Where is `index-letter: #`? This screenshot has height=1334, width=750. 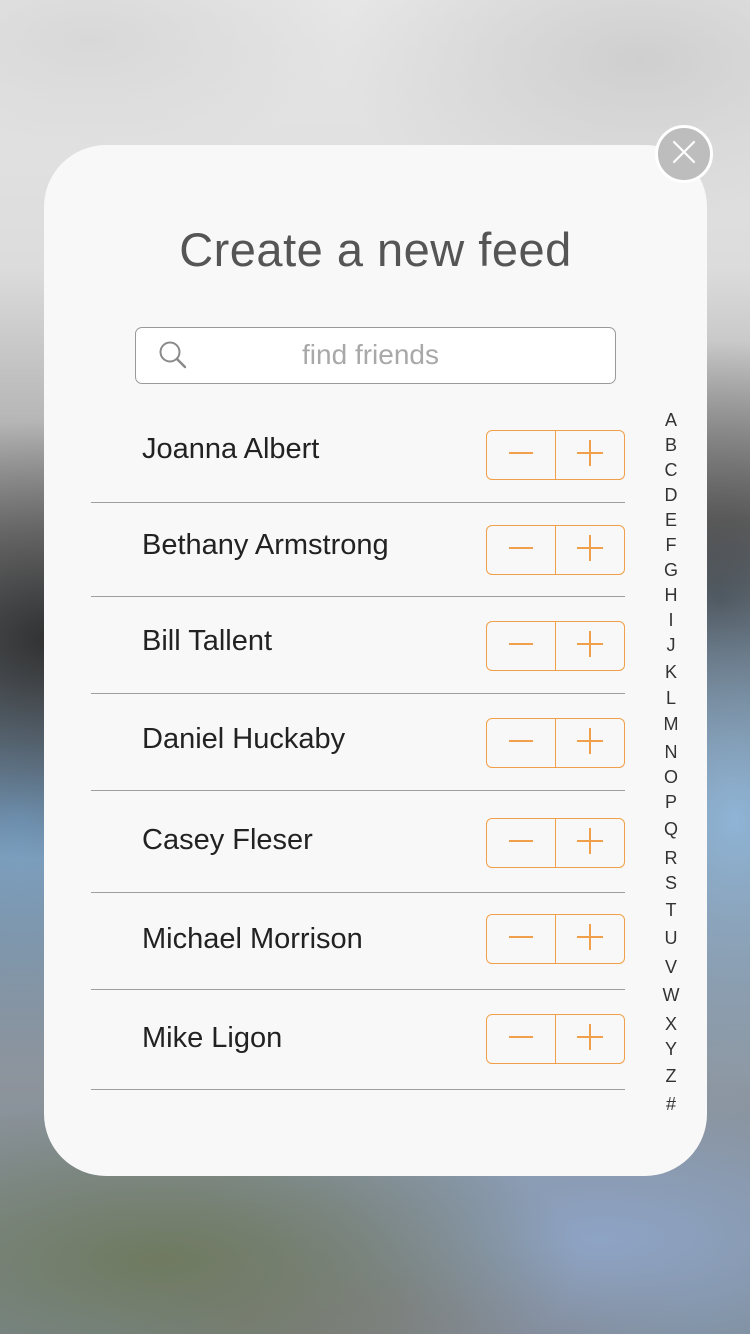
index-letter: # is located at coordinates (671, 1104).